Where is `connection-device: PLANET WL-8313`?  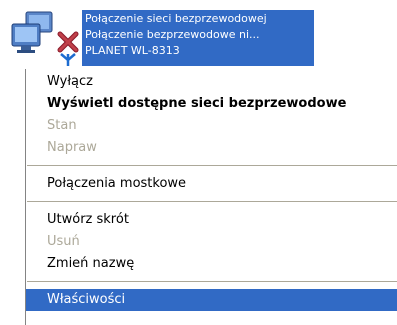 connection-device: PLANET WL-8313 is located at coordinates (132, 50).